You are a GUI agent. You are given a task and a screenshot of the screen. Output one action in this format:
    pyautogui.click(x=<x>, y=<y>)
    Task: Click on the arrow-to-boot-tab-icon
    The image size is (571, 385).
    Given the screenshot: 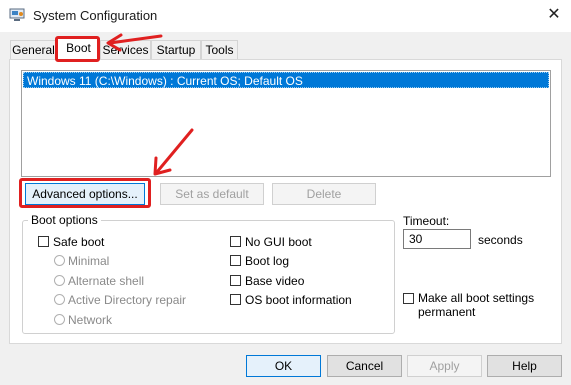 What is the action you would take?
    pyautogui.click(x=134, y=42)
    